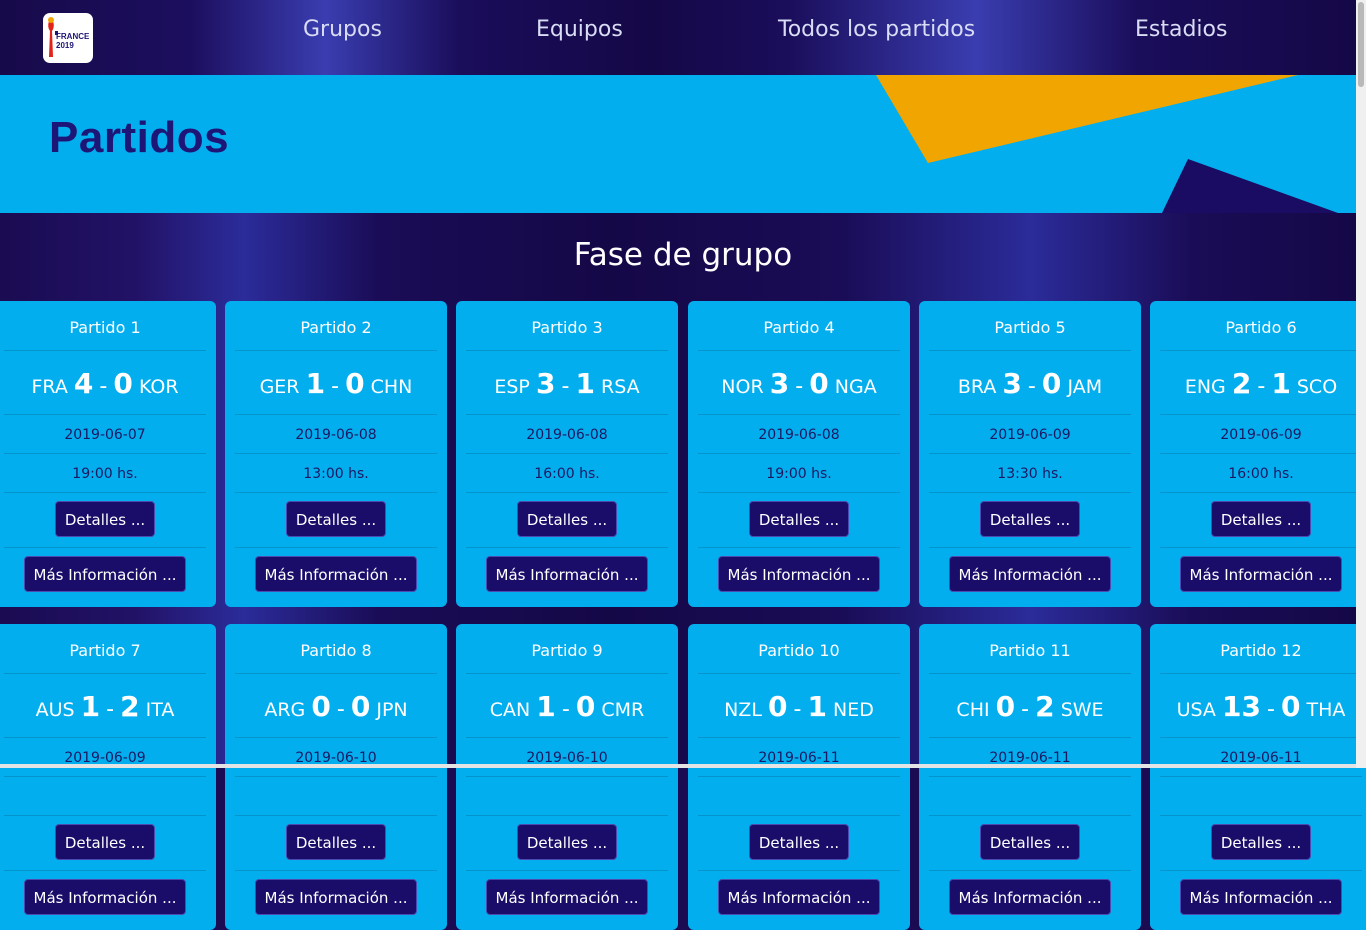 Image resolution: width=1366 pixels, height=930 pixels. I want to click on vertical-scrollbar, so click(1361, 384).